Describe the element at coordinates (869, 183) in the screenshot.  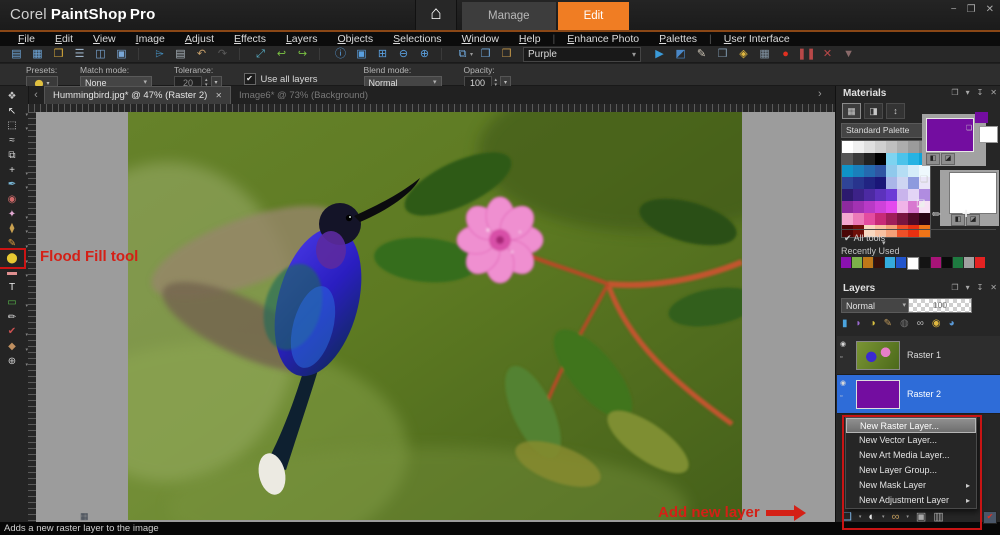
I see `swatch-r4c3` at that location.